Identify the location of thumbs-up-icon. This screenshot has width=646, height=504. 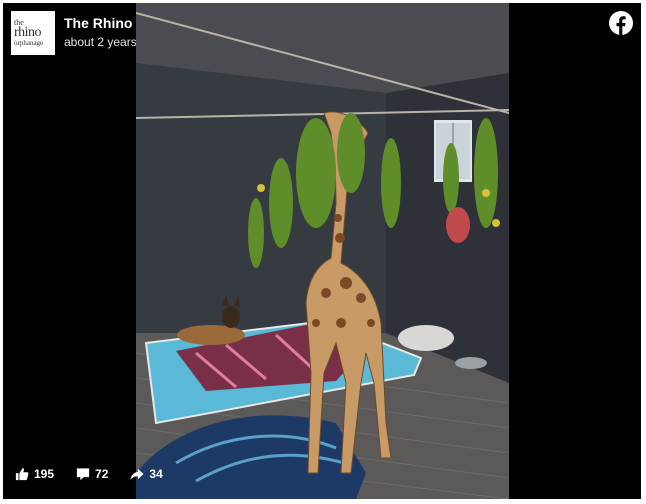
(22, 474).